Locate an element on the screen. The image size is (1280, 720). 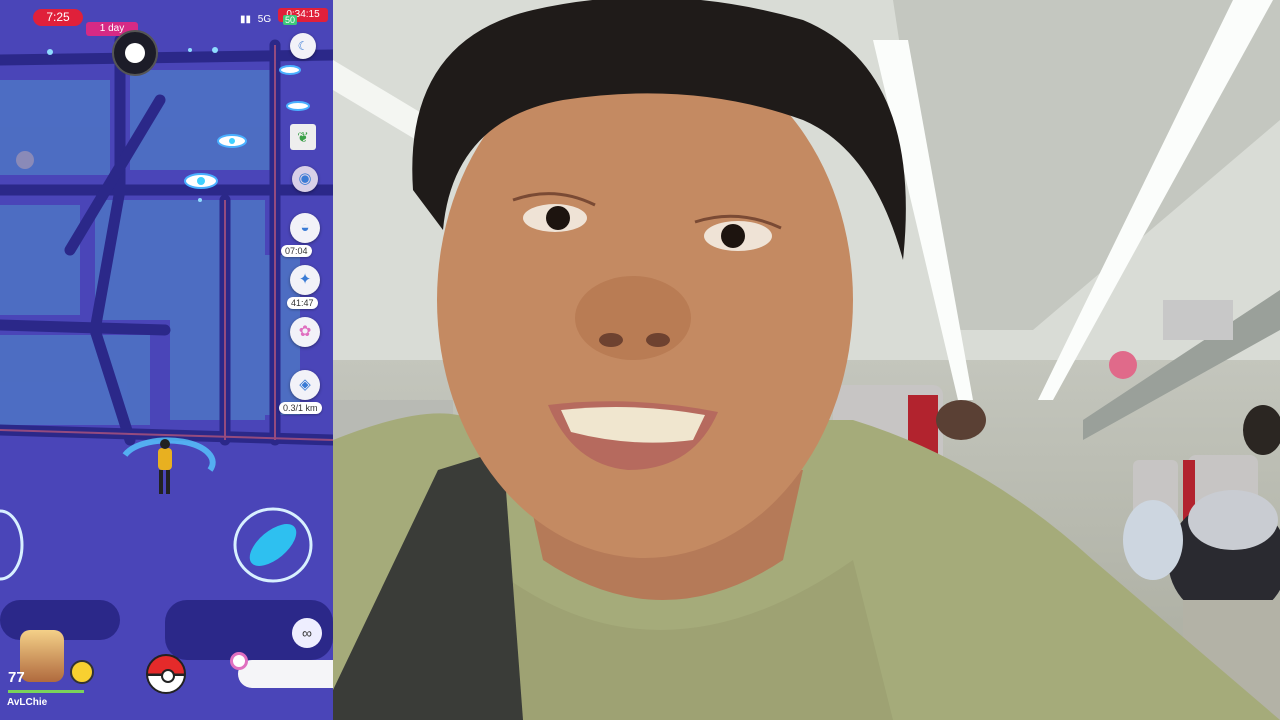
lure-icon: ✿ is located at coordinates (305, 332).